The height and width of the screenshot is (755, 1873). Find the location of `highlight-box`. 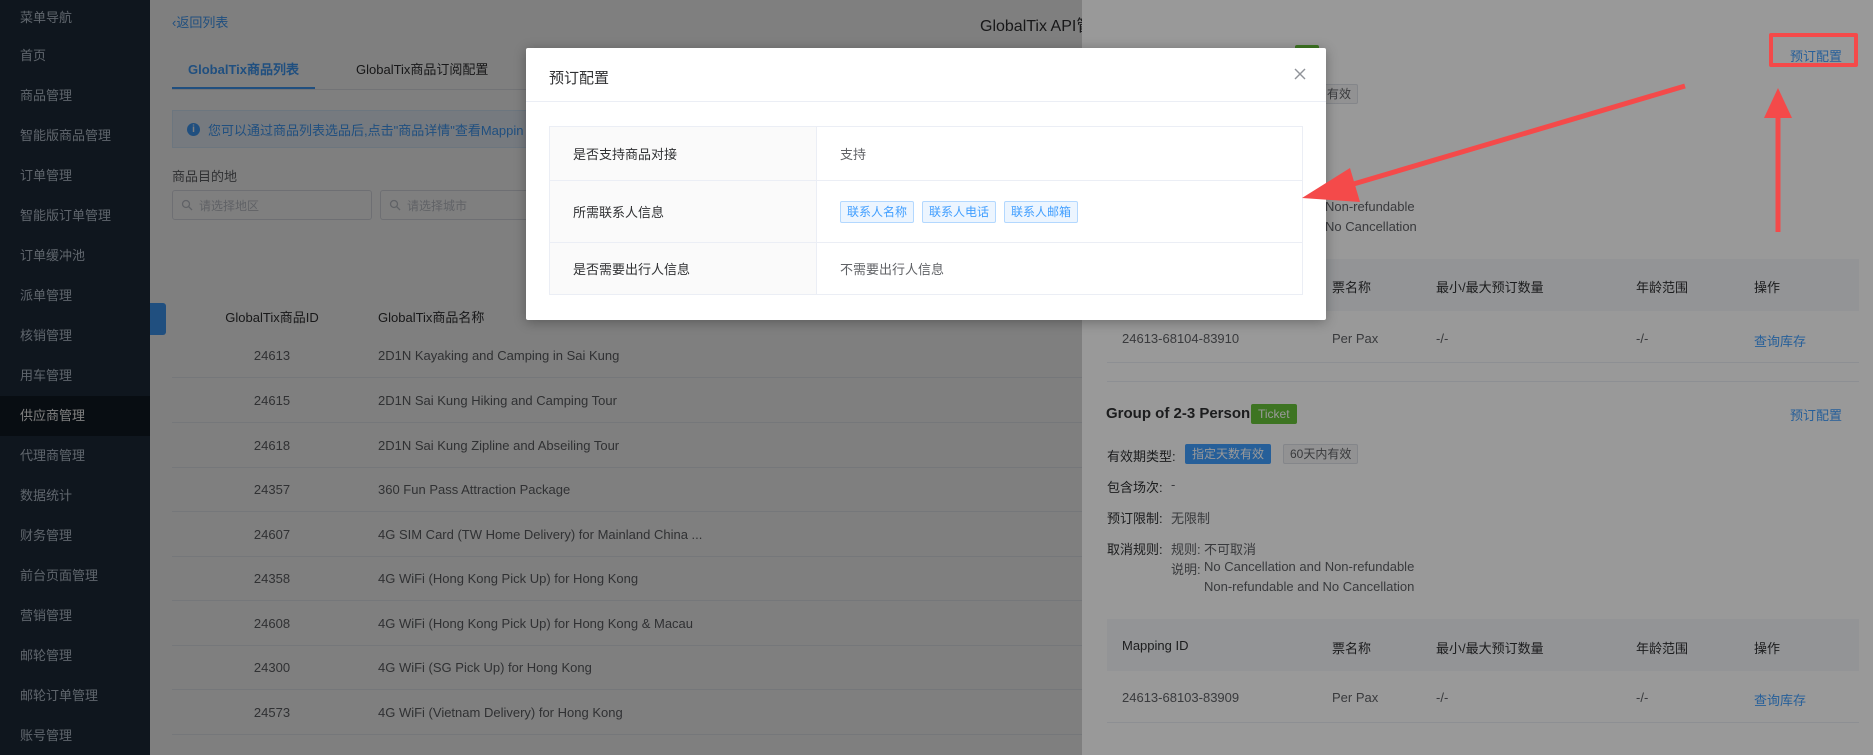

highlight-box is located at coordinates (1813, 50).